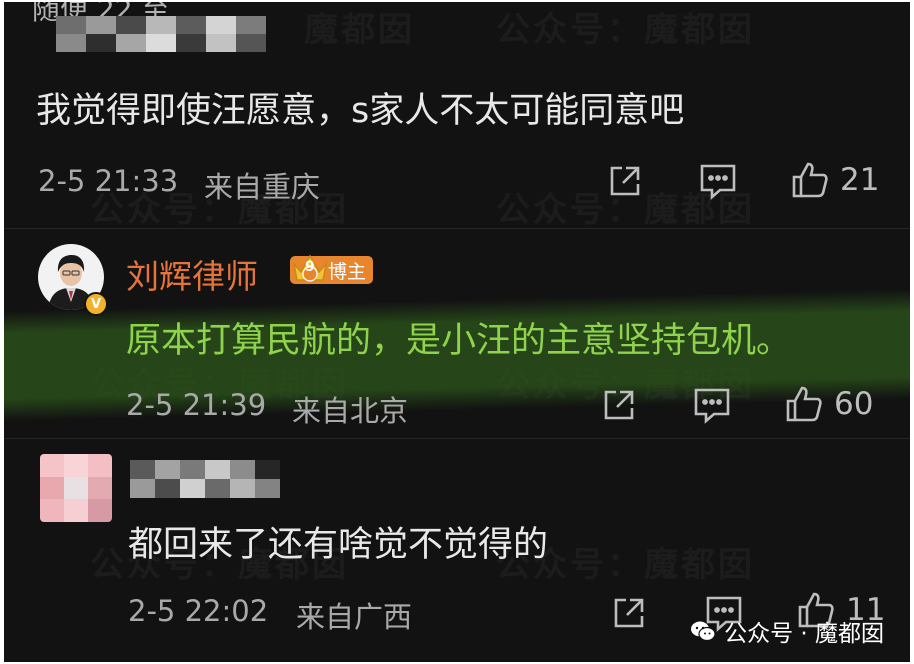 This screenshot has width=914, height=664. I want to click on verified-badge-icon: V, so click(96, 304).